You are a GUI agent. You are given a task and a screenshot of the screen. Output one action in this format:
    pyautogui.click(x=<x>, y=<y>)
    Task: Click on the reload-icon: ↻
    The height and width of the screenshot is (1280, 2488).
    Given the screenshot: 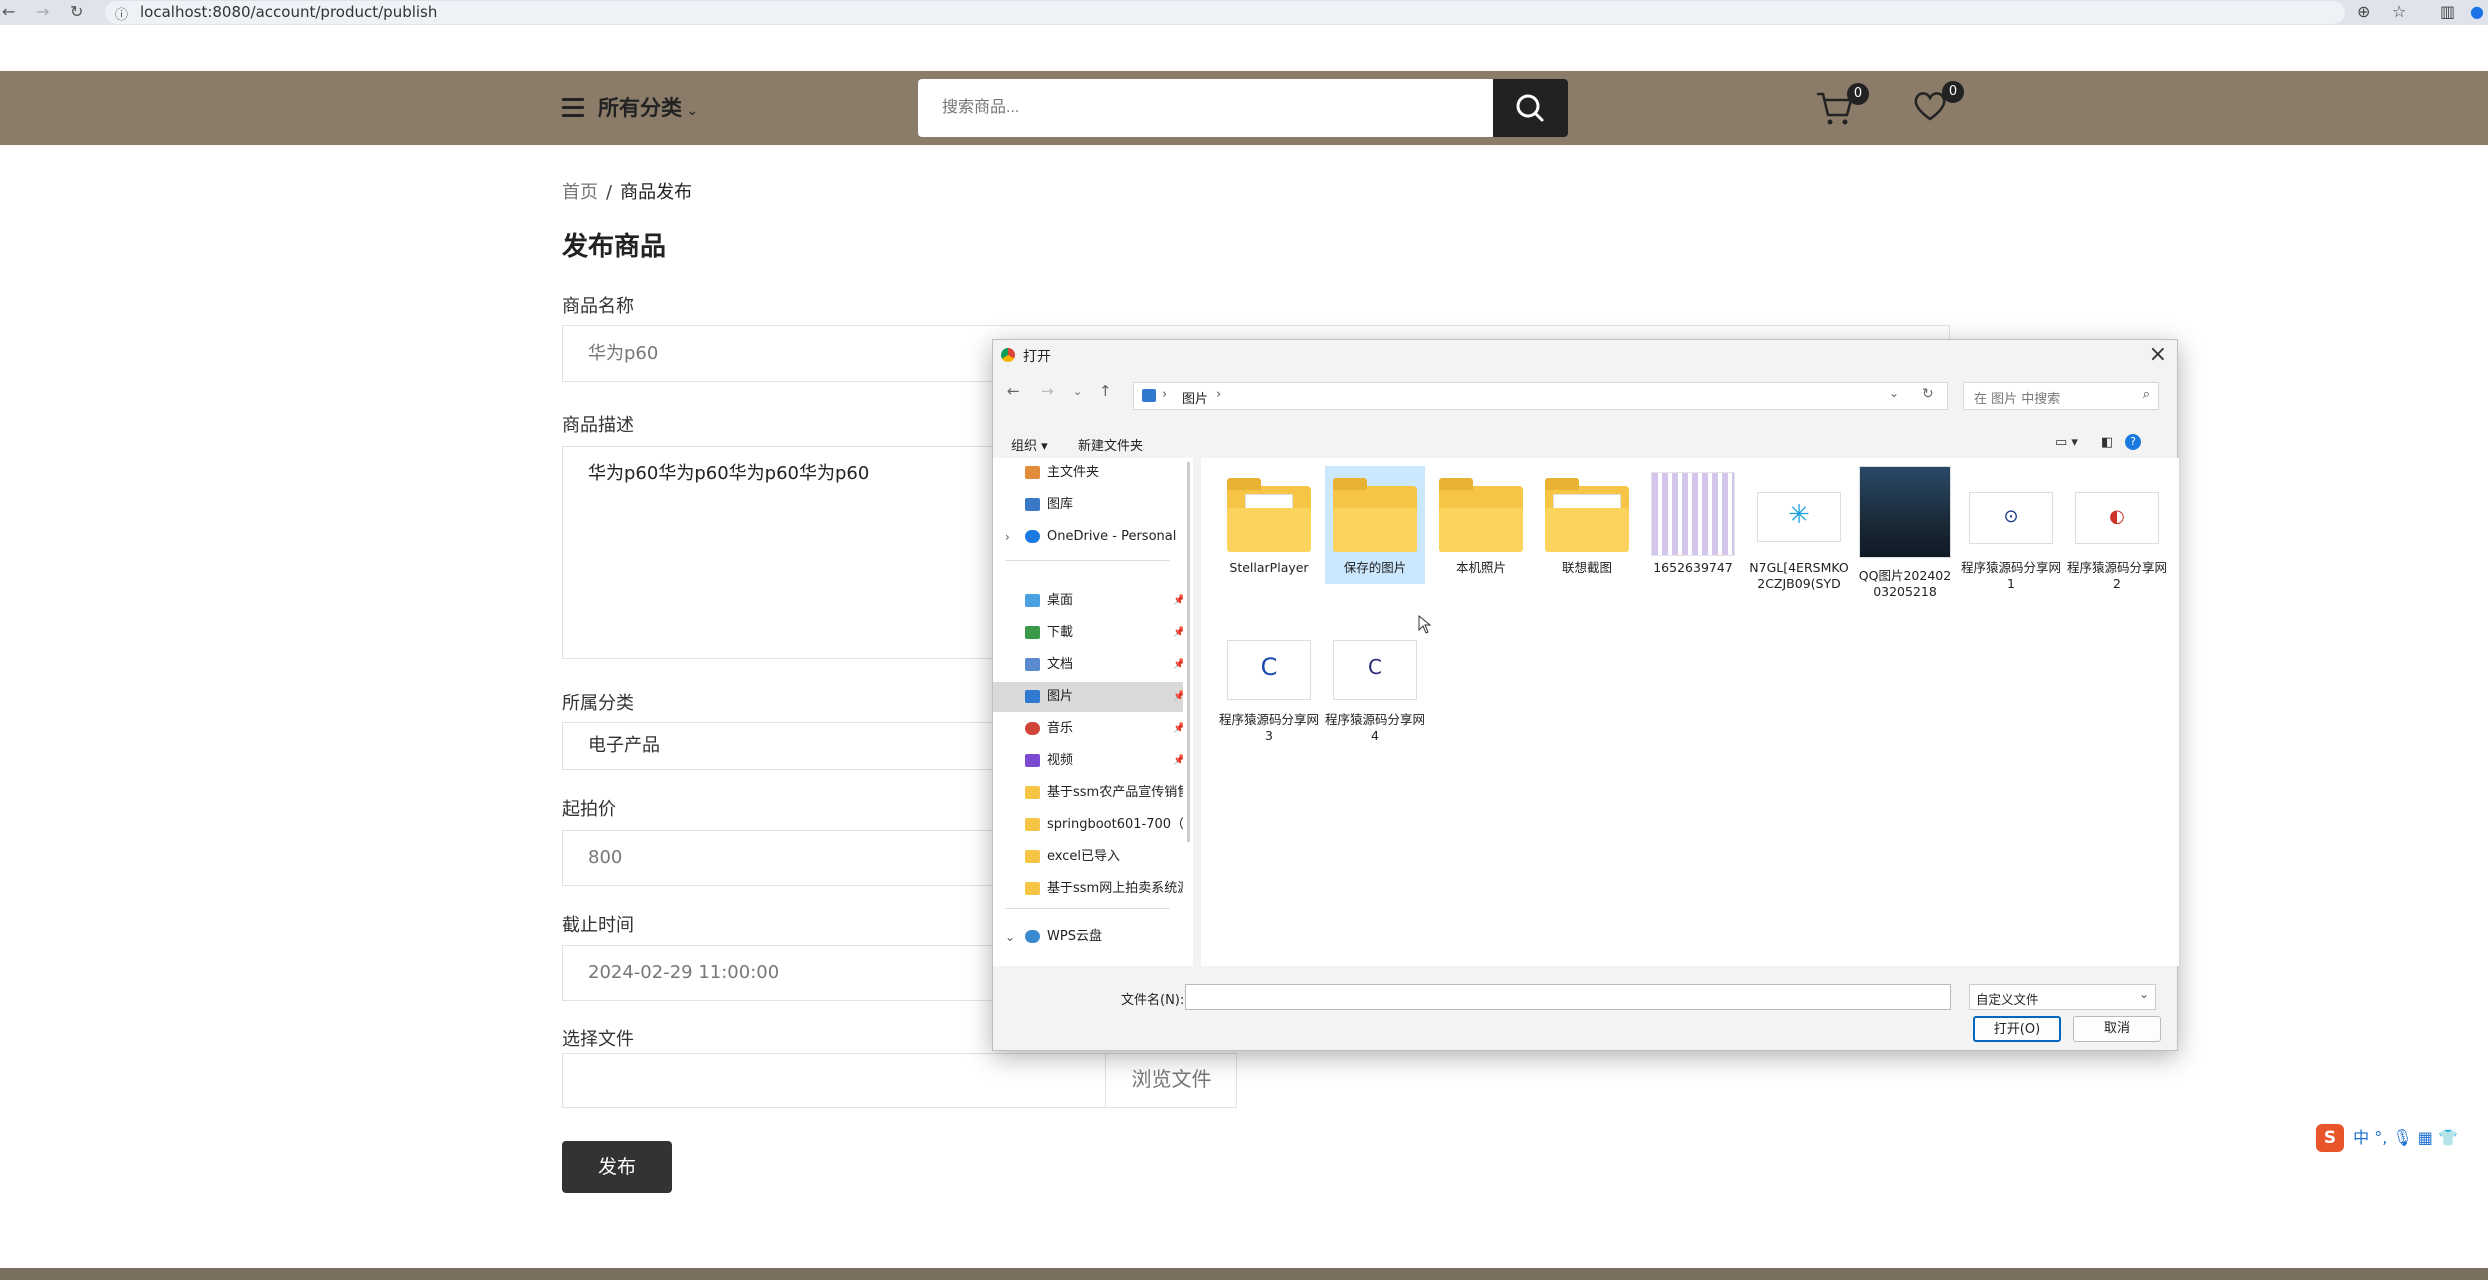 What is the action you would take?
    pyautogui.click(x=76, y=11)
    